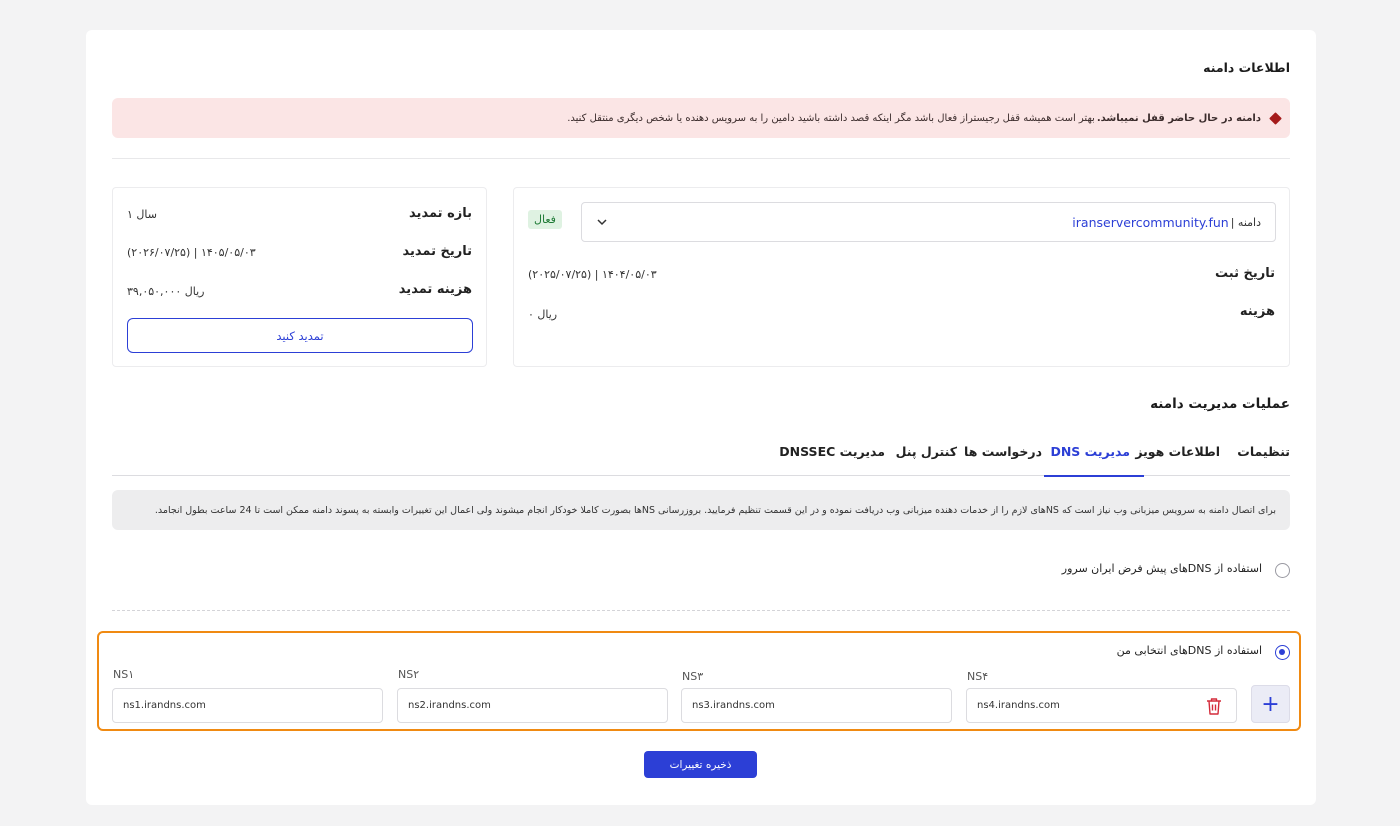  Describe the element at coordinates (1150, 222) in the screenshot. I see `domain-select-value: iranservercommunity.fun` at that location.